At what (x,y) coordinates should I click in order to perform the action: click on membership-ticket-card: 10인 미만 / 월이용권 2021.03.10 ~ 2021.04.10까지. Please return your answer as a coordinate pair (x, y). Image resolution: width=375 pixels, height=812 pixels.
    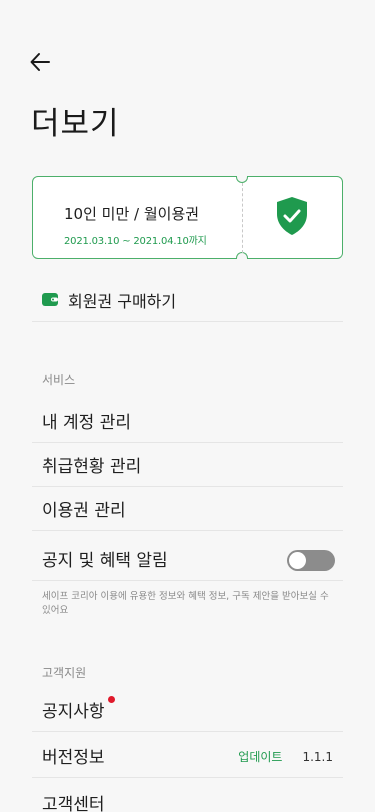
    Looking at the image, I should click on (187, 217).